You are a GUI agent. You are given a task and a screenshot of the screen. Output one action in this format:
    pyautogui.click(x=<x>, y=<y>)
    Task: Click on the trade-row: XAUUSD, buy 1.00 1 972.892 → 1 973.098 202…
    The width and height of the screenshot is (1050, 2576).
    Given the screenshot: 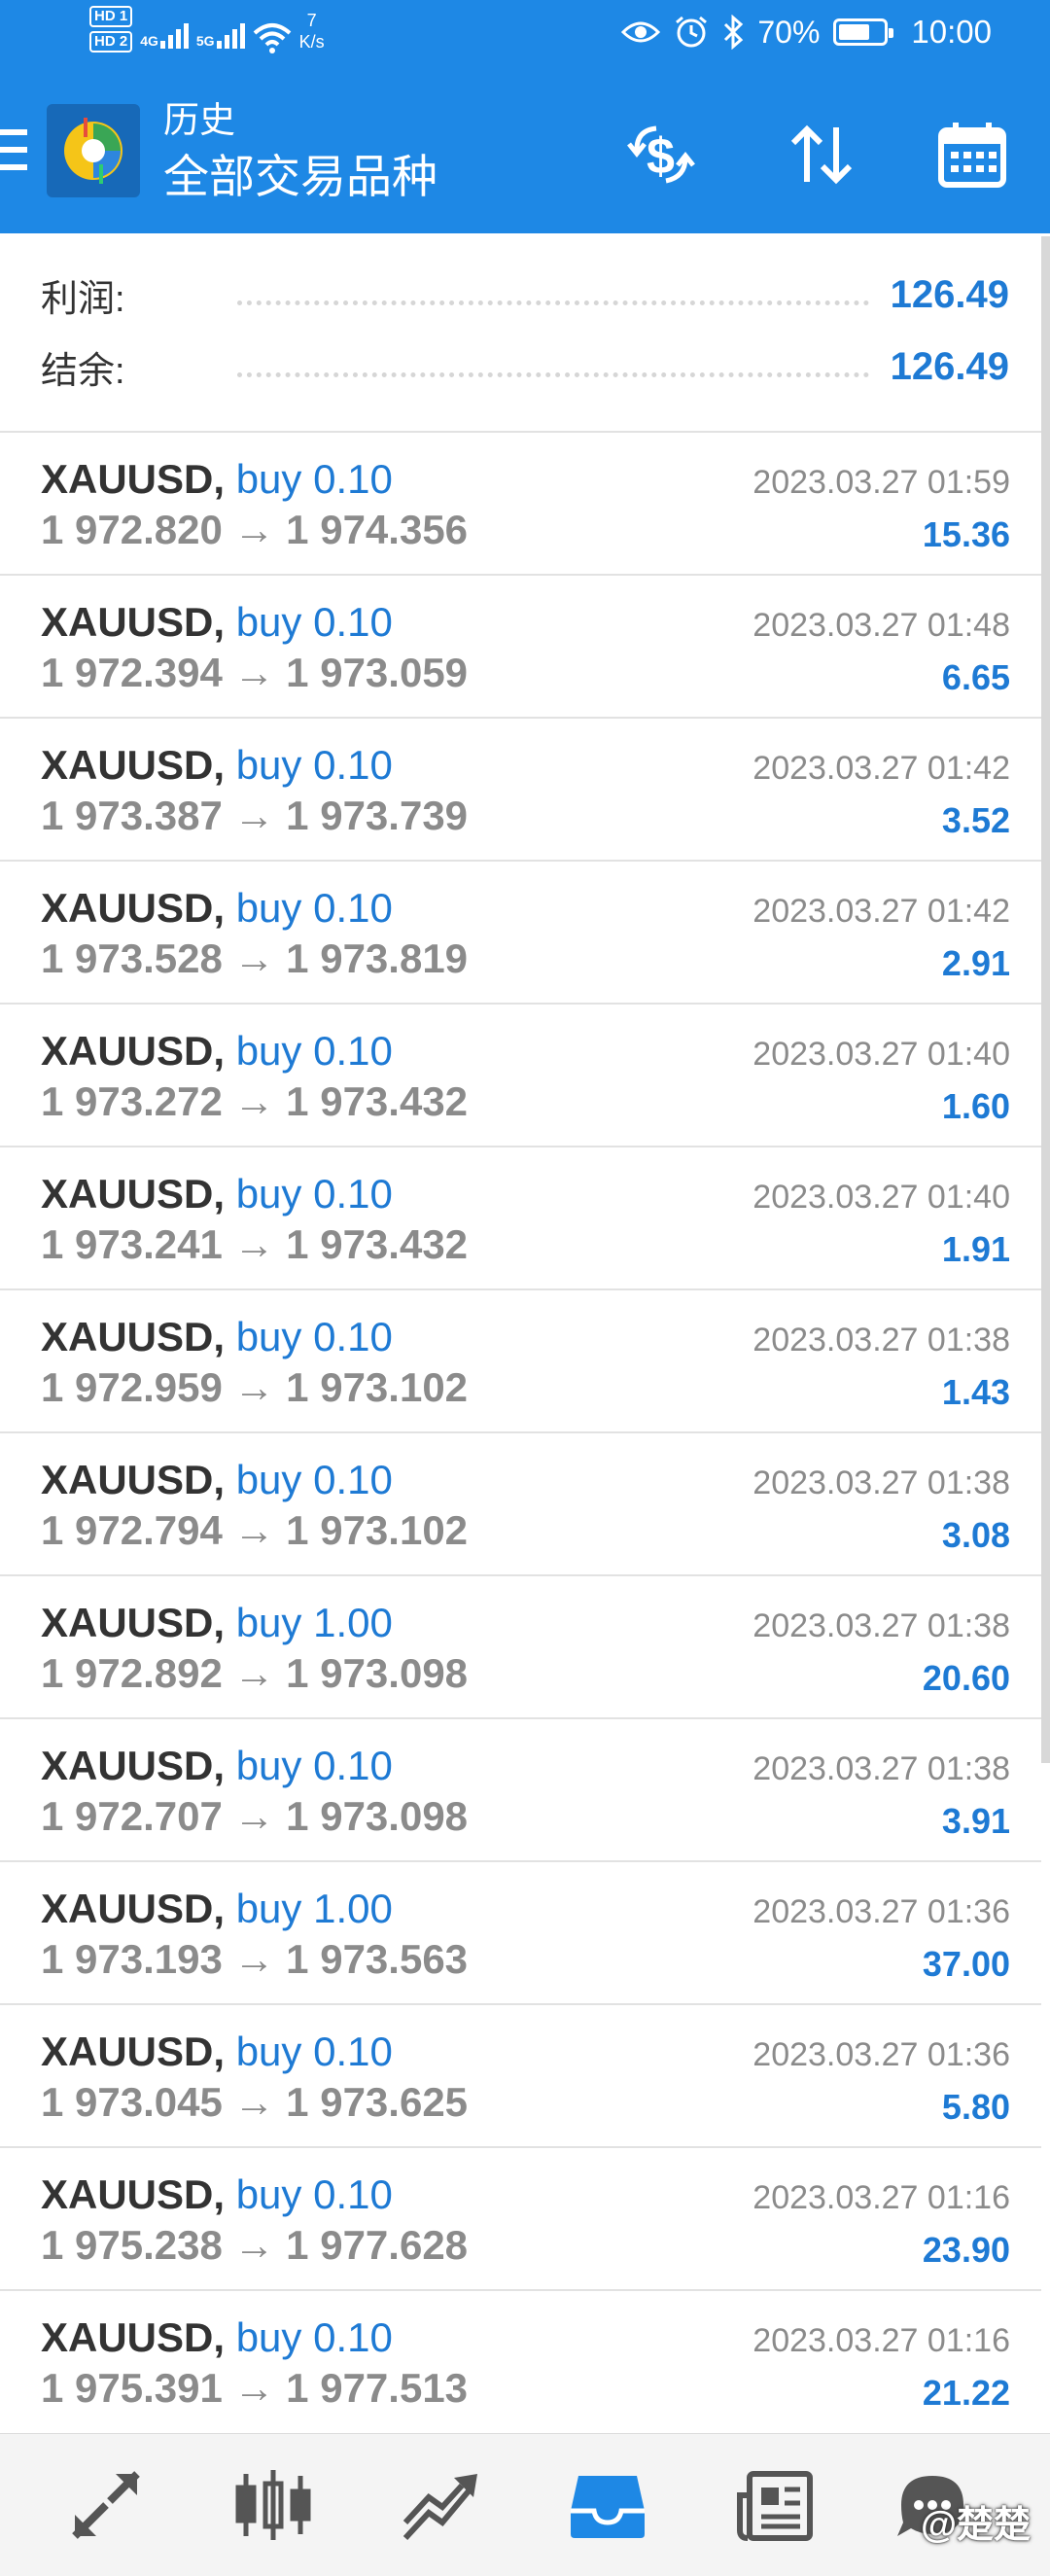 What is the action you would take?
    pyautogui.click(x=520, y=1646)
    